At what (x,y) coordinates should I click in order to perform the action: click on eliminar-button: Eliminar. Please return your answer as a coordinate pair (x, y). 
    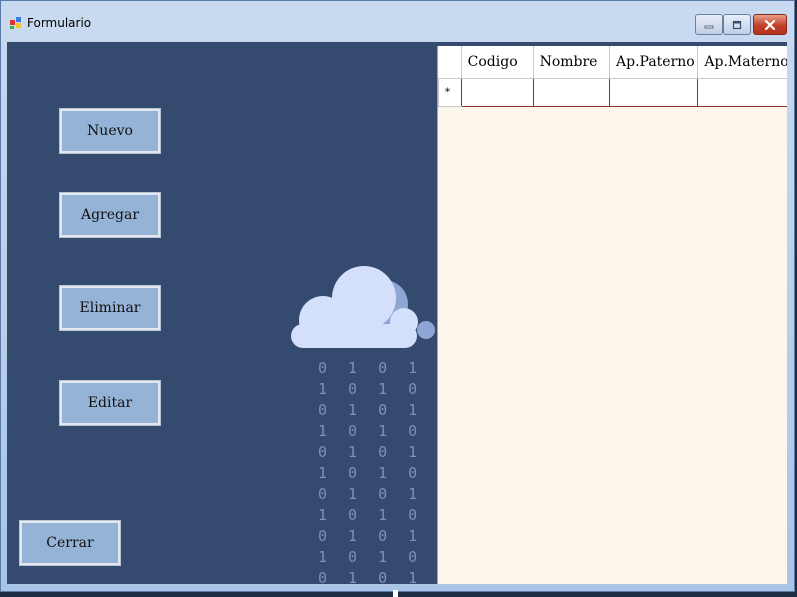
    Looking at the image, I should click on (110, 308).